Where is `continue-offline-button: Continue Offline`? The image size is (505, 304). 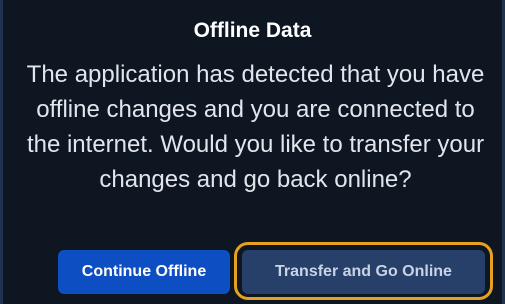
continue-offline-button: Continue Offline is located at coordinates (144, 272).